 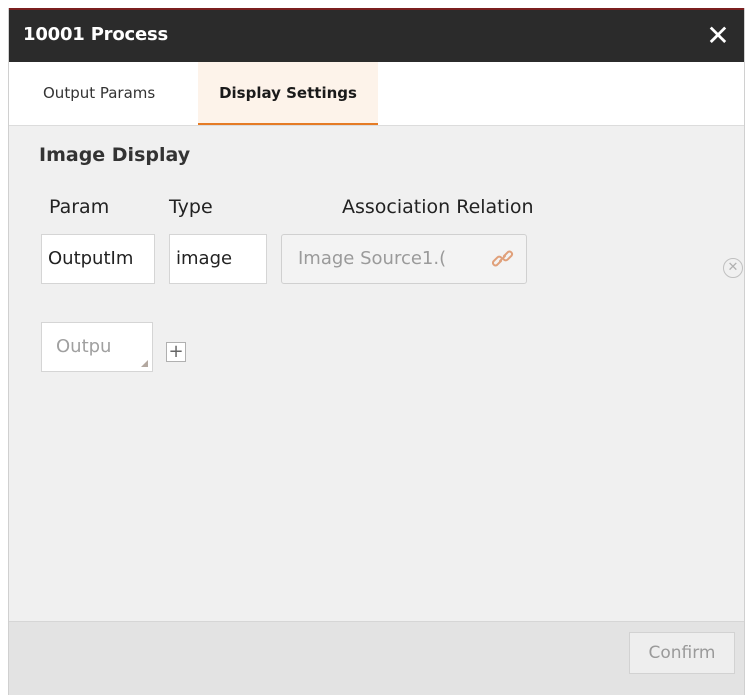 What do you see at coordinates (438, 207) in the screenshot?
I see `column-header-association: Association Relation` at bounding box center [438, 207].